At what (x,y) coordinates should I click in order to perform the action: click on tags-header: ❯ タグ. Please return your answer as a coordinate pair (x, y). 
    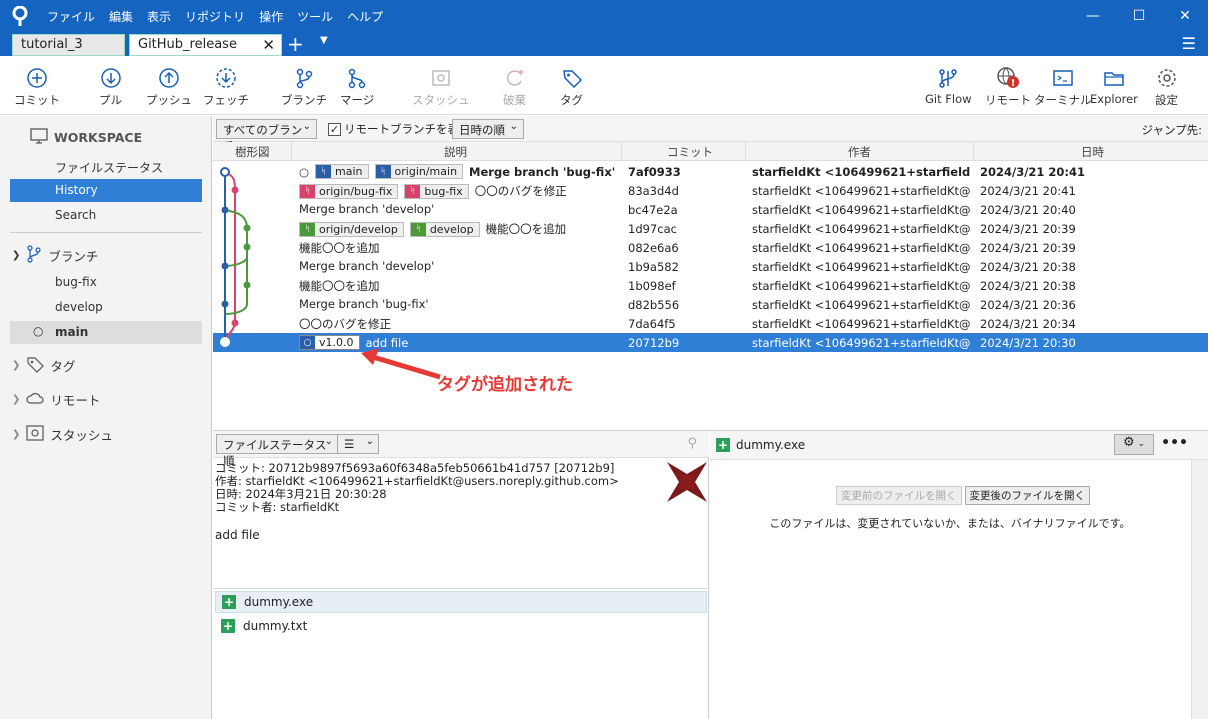
    Looking at the image, I should click on (43, 365).